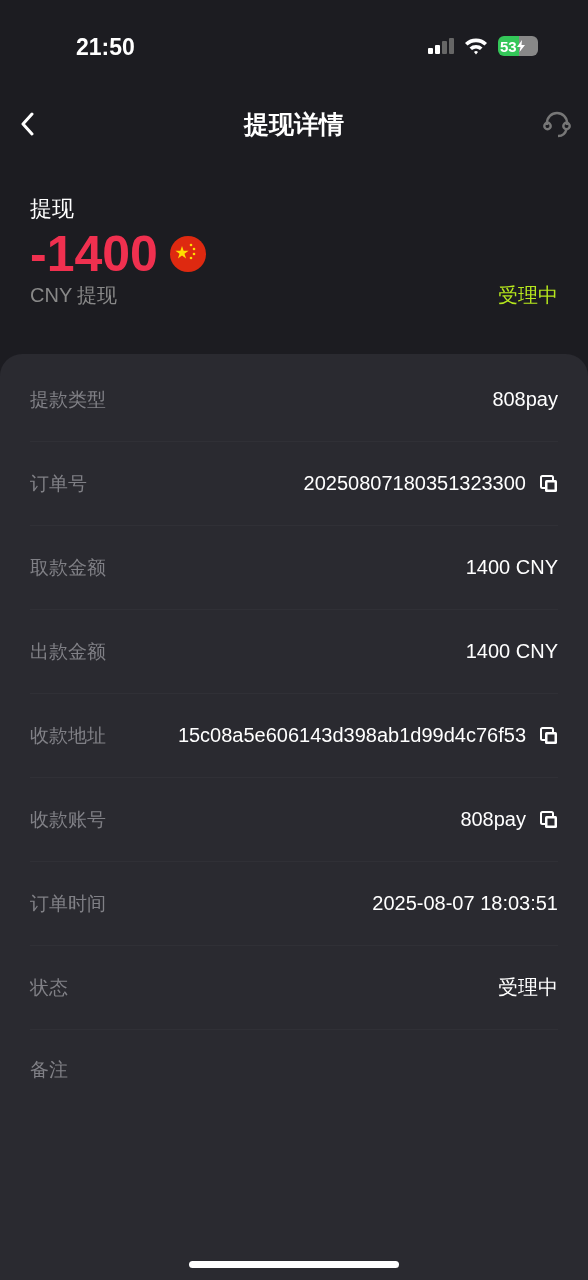  Describe the element at coordinates (351, 735) in the screenshot. I see `detail-value: 15c08a5e606143d398ab1d99d4c76f53` at that location.